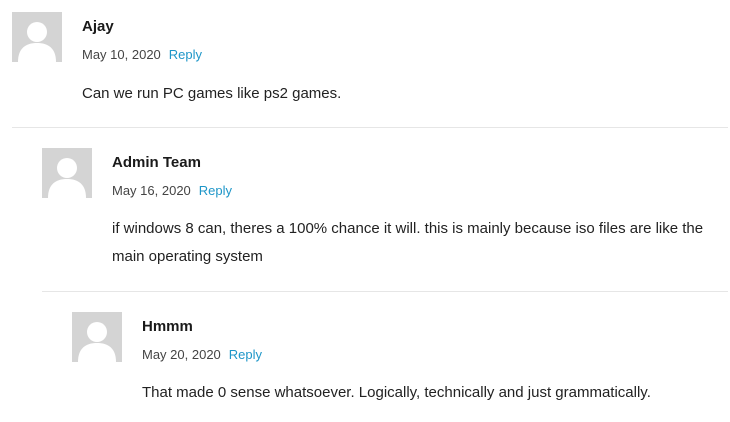  What do you see at coordinates (156, 162) in the screenshot?
I see `comment-author: Admin Team` at bounding box center [156, 162].